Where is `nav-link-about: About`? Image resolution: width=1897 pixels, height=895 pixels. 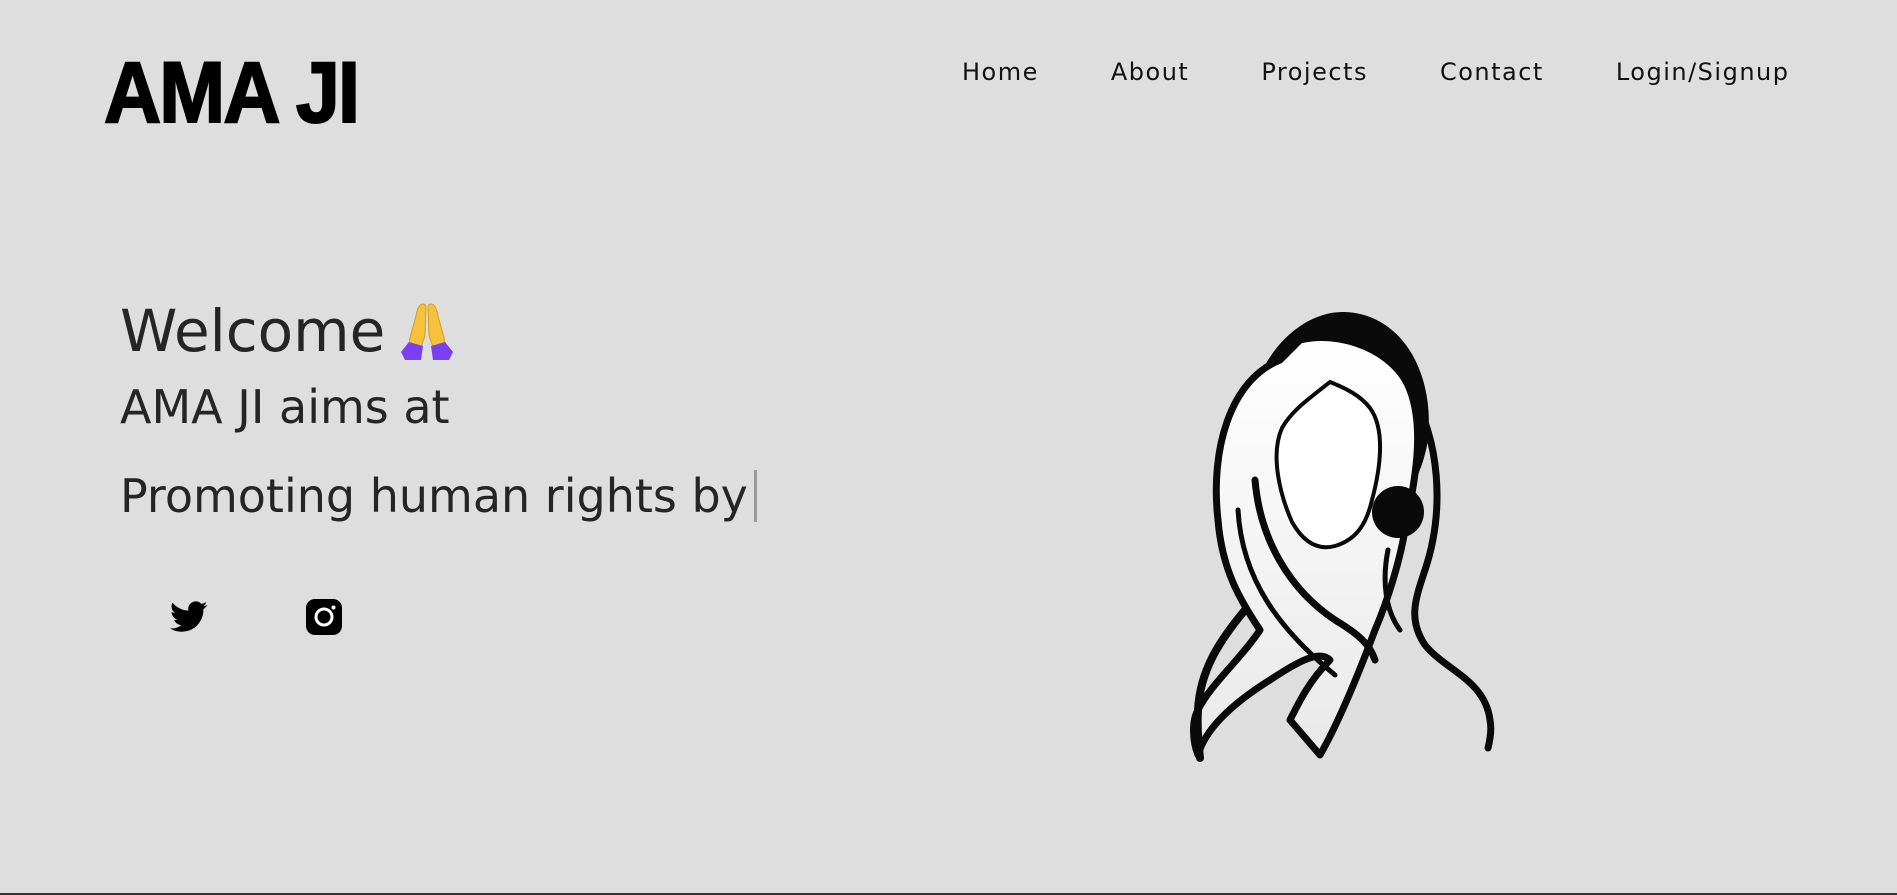 nav-link-about: About is located at coordinates (1150, 72).